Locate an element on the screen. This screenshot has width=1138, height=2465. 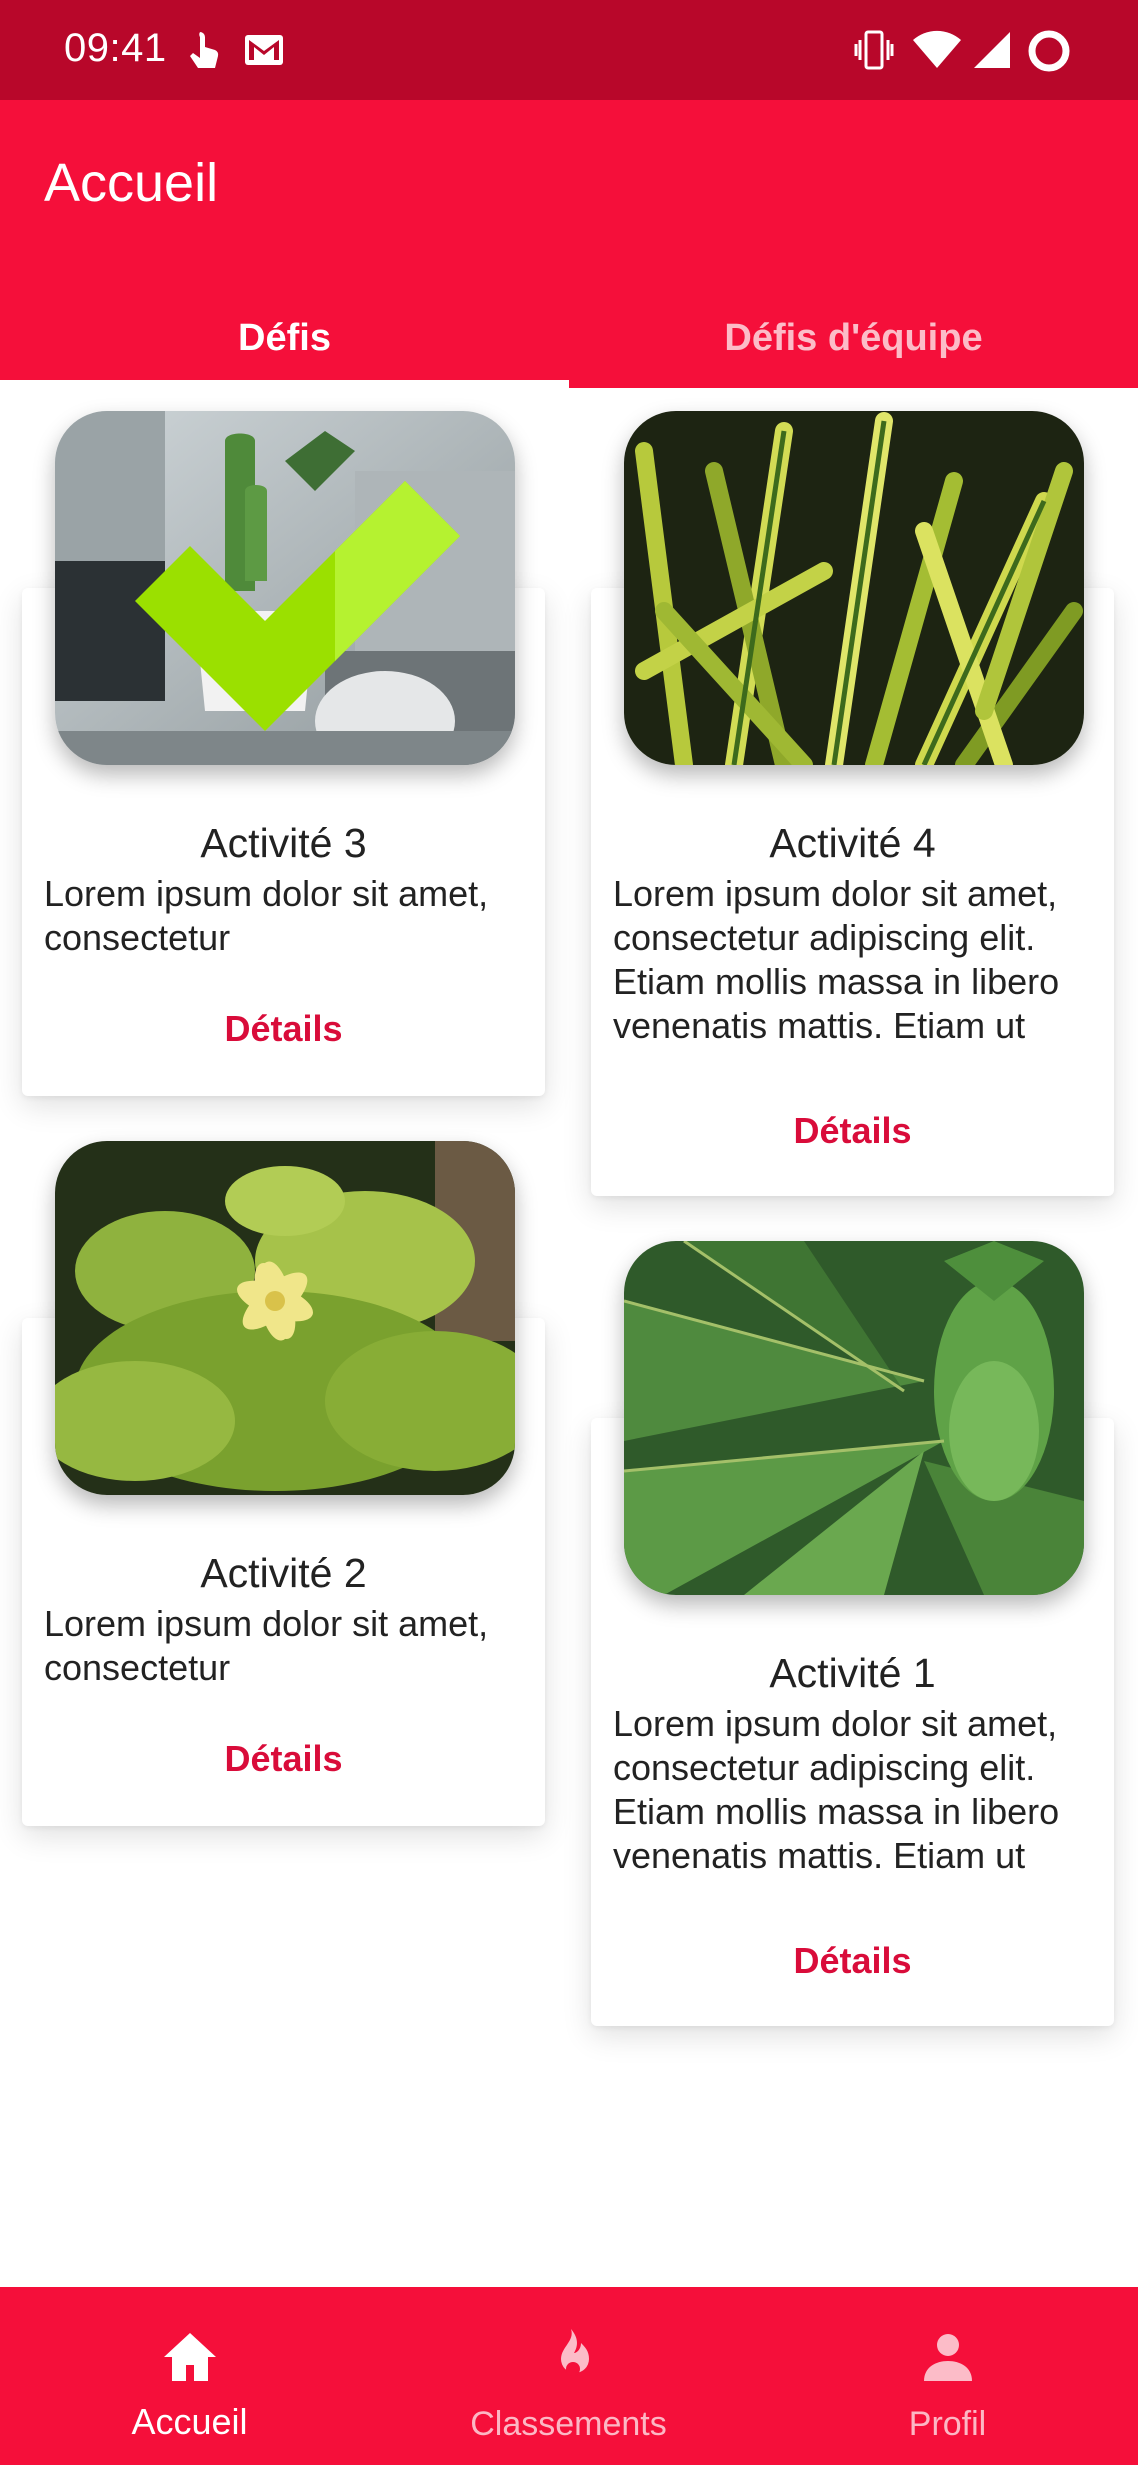
activity-title: Activité 2 is located at coordinates (283, 1573).